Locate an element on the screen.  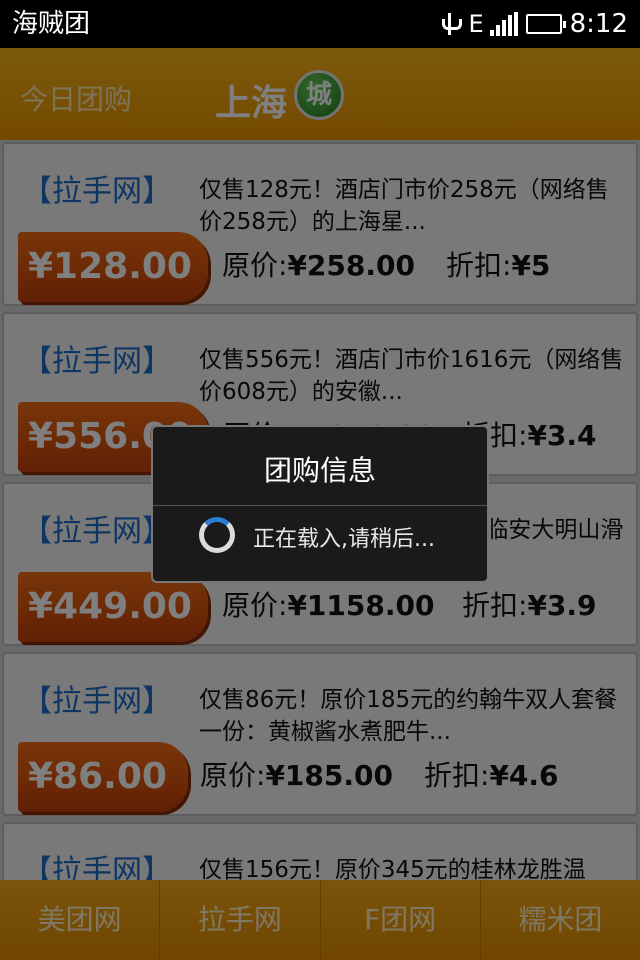
dialog-divider is located at coordinates (320, 505).